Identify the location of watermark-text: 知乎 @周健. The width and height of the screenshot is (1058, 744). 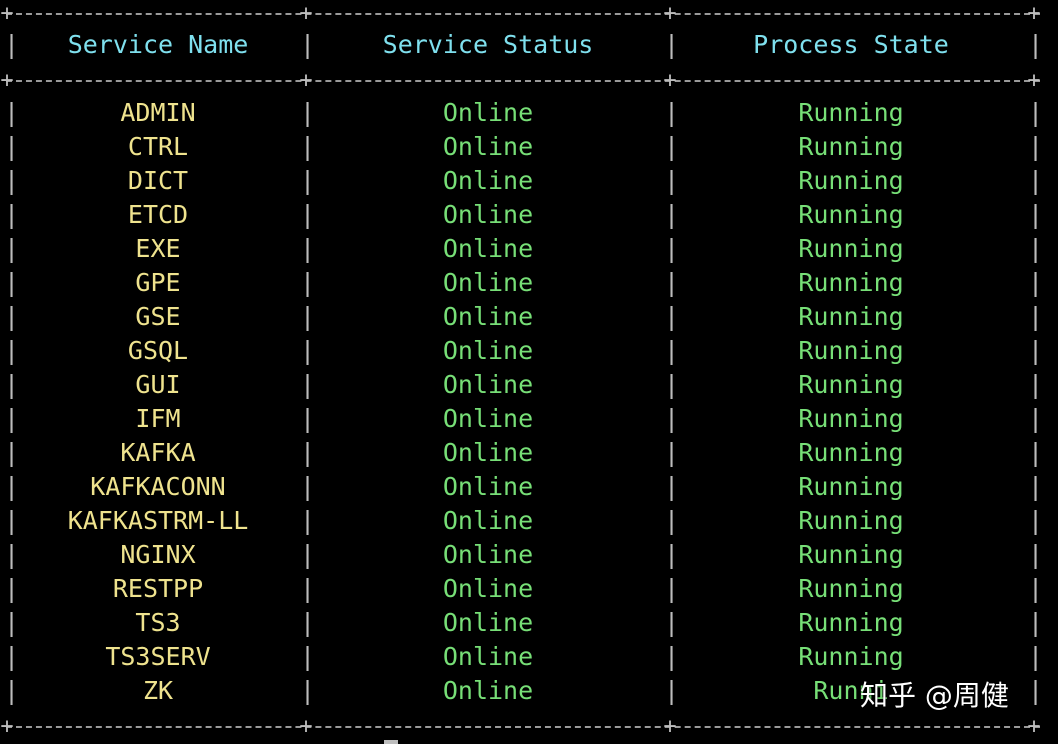
(934, 695).